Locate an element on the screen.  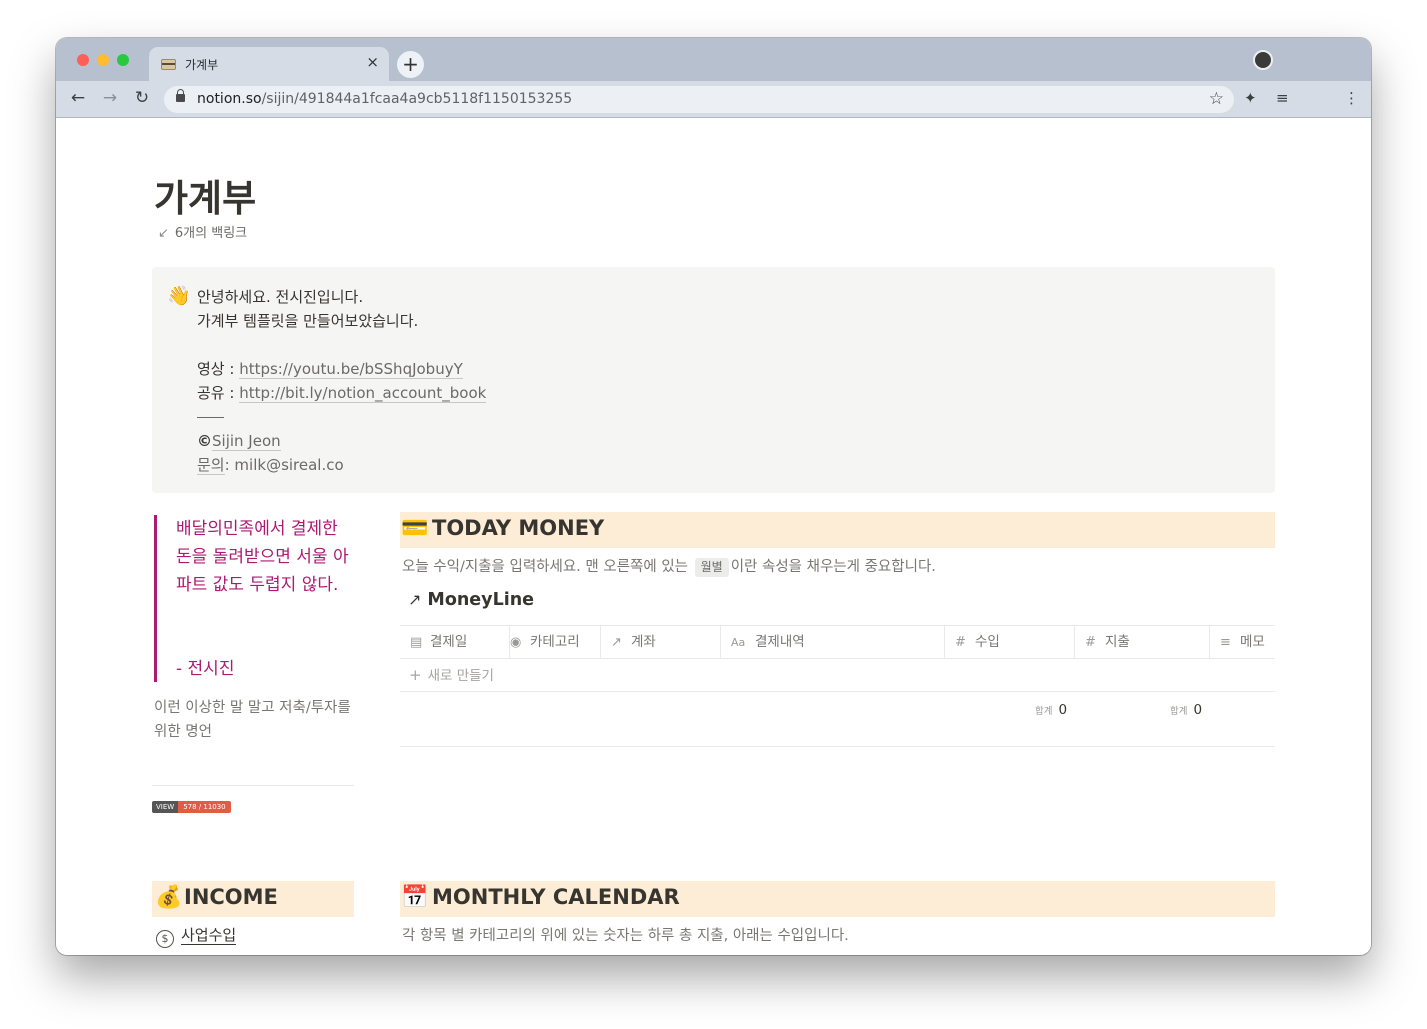
view-count-badge: VIEW 578 / 11030 is located at coordinates (191, 807).